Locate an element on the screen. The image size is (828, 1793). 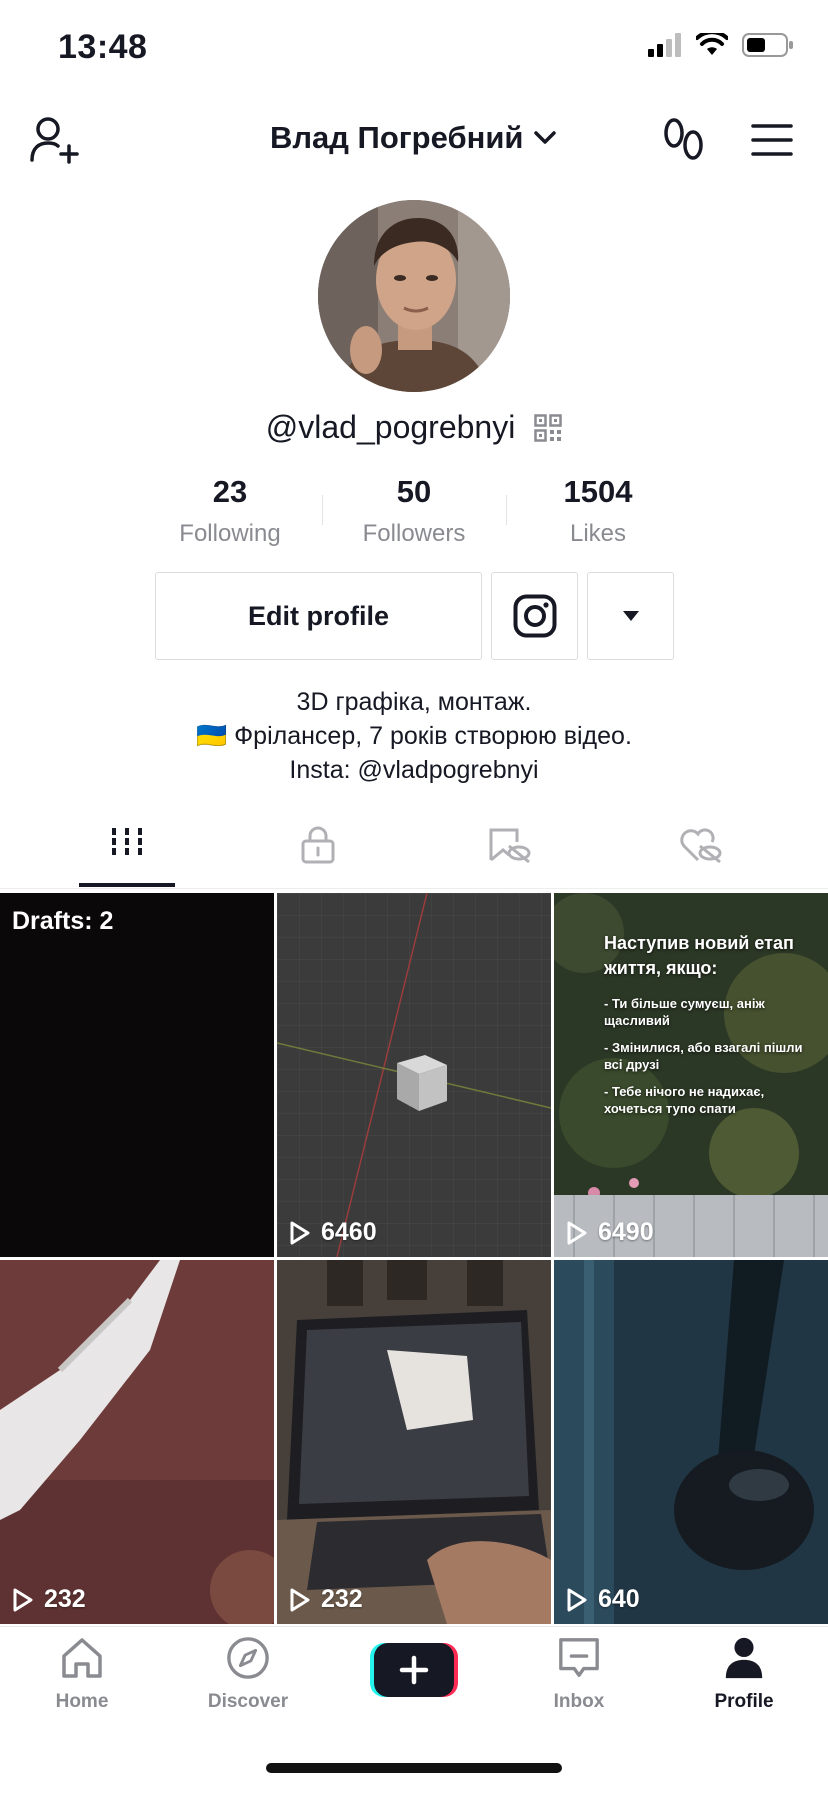
nav-label: Home is located at coordinates (82, 1701).